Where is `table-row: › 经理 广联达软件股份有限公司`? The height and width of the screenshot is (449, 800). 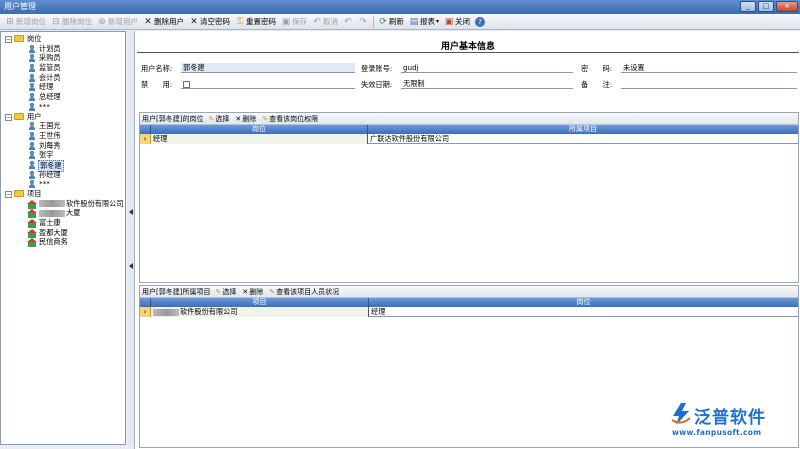
table-row: › 经理 广联达软件股份有限公司 is located at coordinates (469, 139).